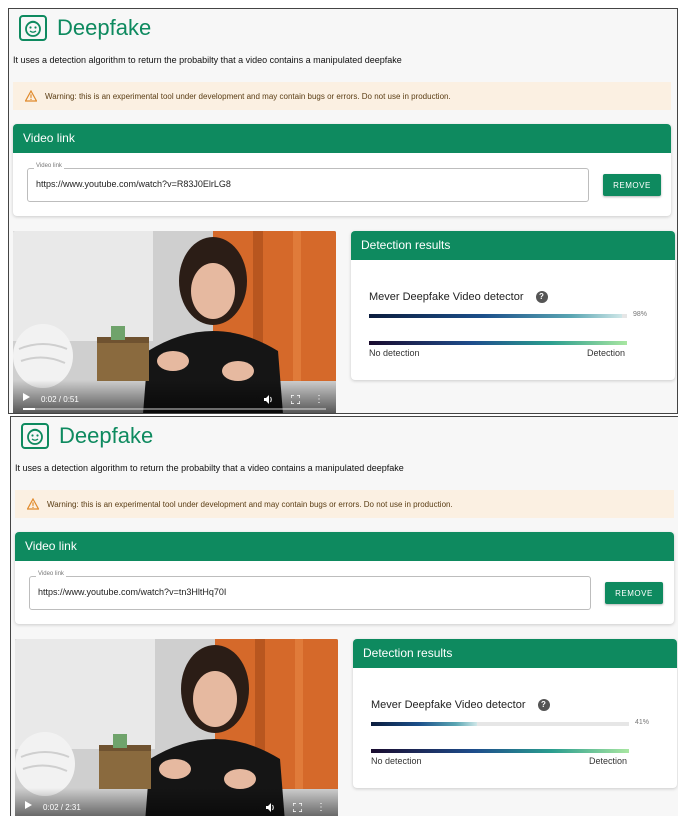 This screenshot has height=816, width=678. Describe the element at coordinates (642, 722) in the screenshot. I see `score-percent: 41%` at that location.